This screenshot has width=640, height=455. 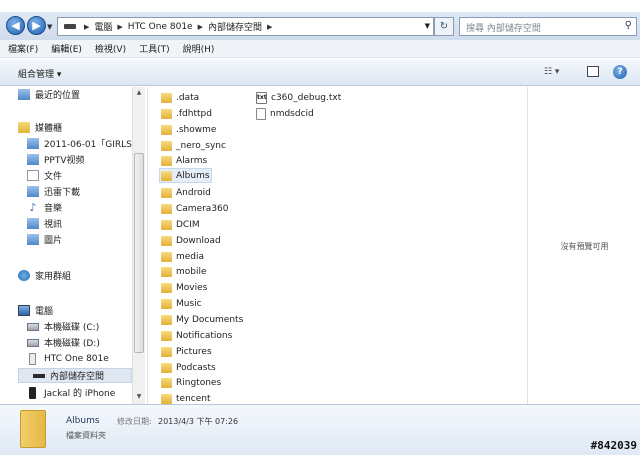 I want to click on list-item: Android, so click(x=186, y=192).